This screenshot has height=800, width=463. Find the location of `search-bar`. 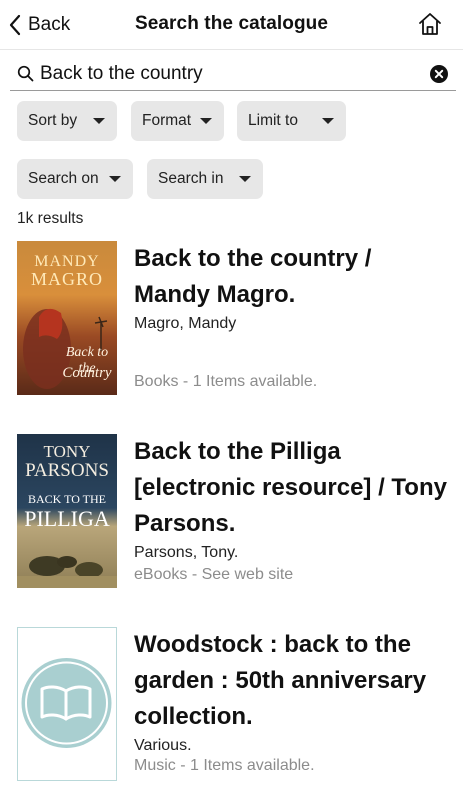

search-bar is located at coordinates (233, 74).